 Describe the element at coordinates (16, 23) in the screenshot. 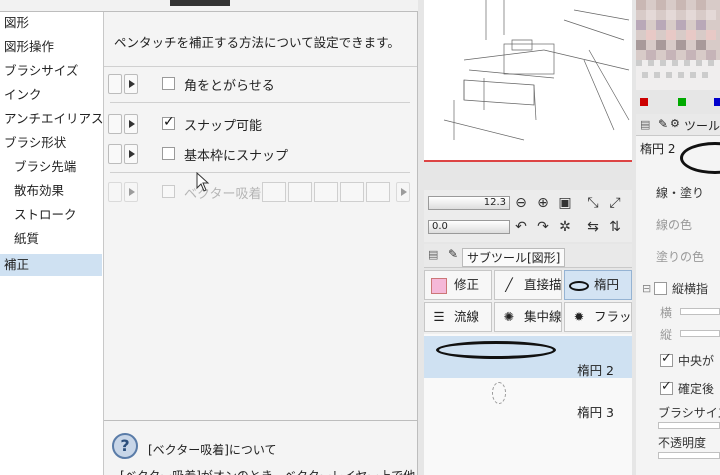

I see `category-shape: 図形` at that location.